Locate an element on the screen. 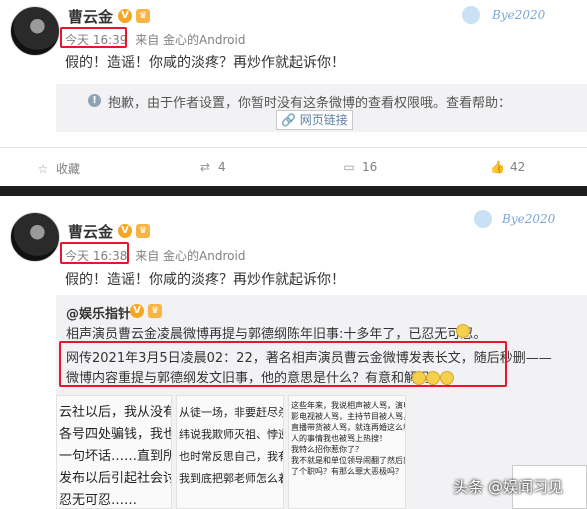 This screenshot has height=509, width=587. web-link-button: 🔗 网页链接 is located at coordinates (314, 120).